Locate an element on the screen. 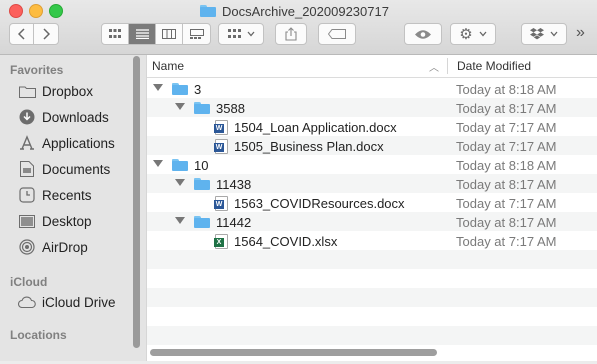 This screenshot has width=597, height=364. eye-icon is located at coordinates (423, 34).